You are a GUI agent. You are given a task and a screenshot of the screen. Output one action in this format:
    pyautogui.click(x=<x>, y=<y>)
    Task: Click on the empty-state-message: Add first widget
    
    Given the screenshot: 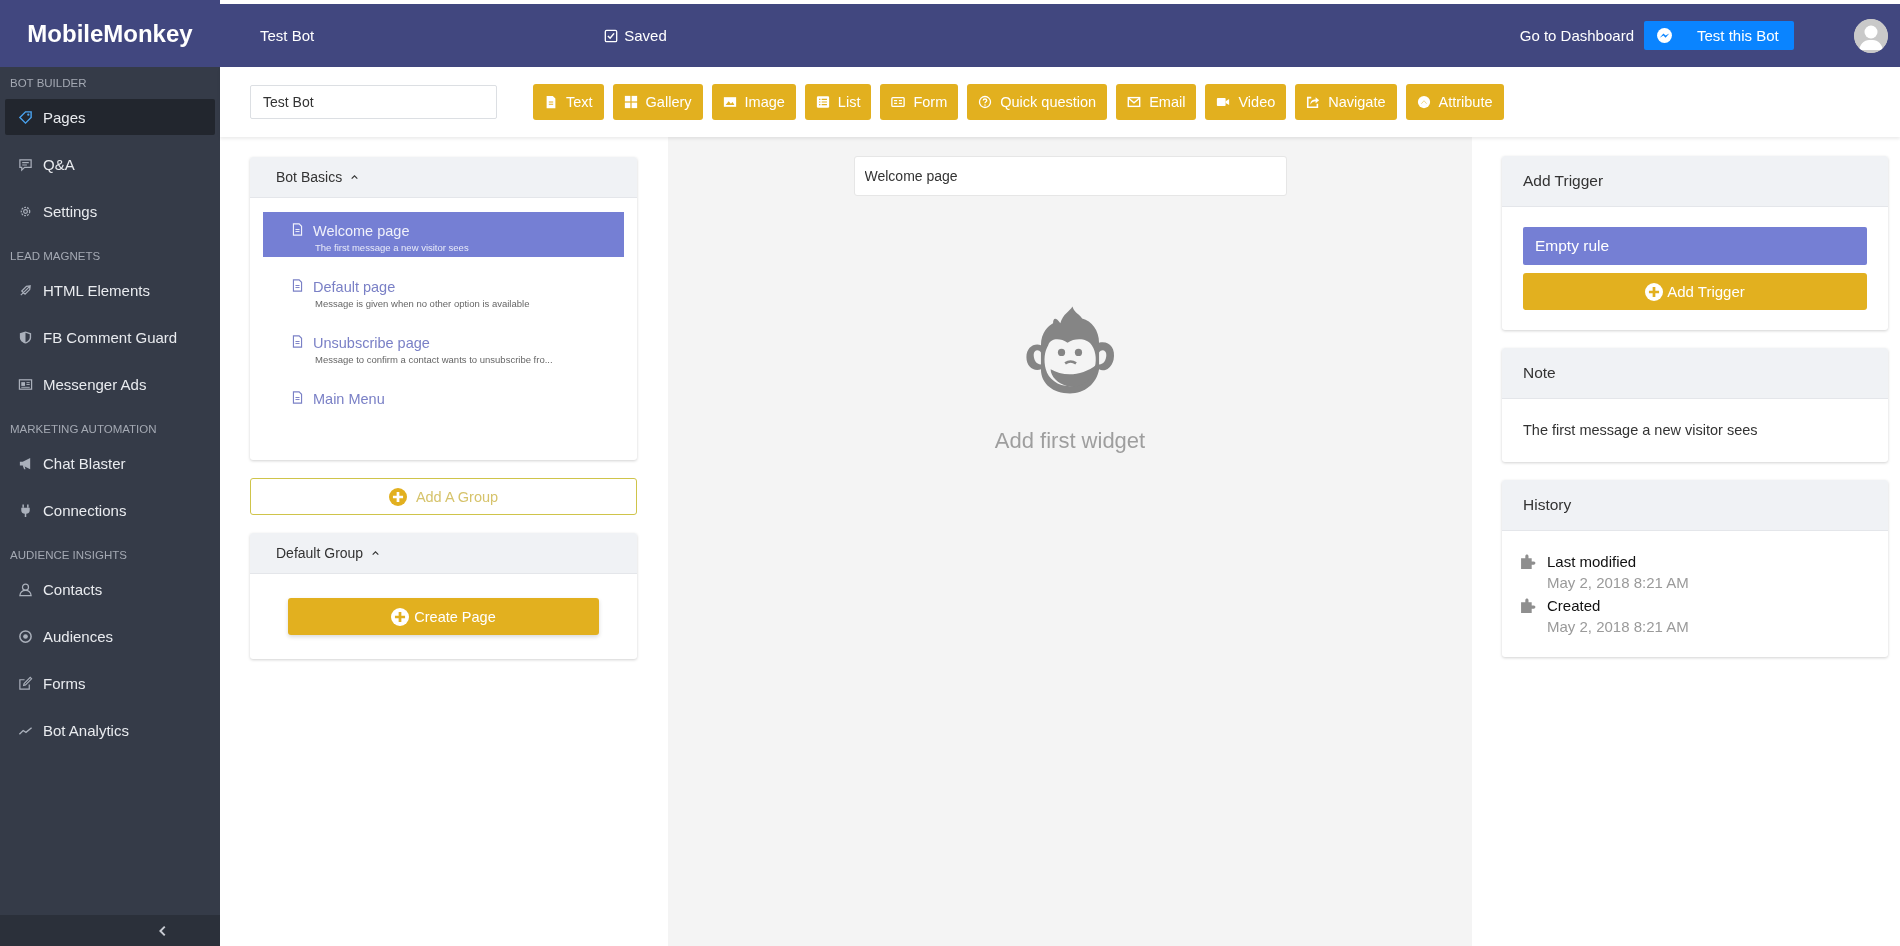 What is the action you would take?
    pyautogui.click(x=1070, y=441)
    